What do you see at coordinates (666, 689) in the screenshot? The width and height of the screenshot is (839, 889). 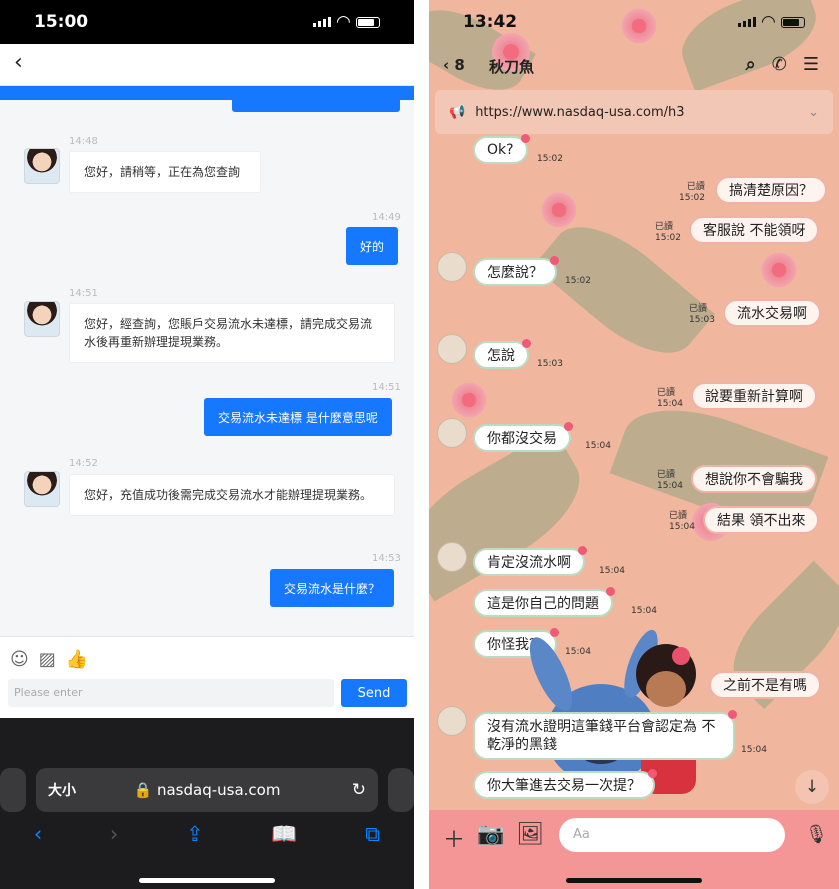 I see `sticker-girl-face` at bounding box center [666, 689].